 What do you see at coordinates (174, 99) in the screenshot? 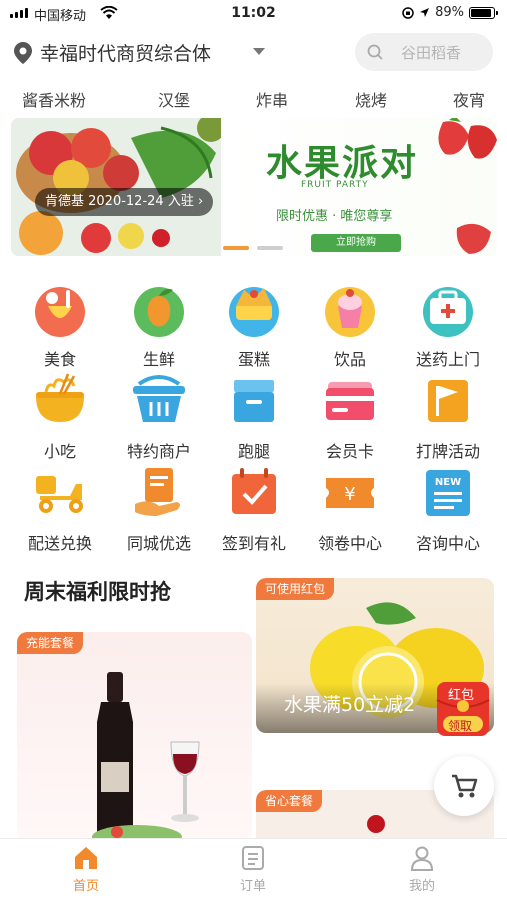
I see `category-tab: 汉堡` at bounding box center [174, 99].